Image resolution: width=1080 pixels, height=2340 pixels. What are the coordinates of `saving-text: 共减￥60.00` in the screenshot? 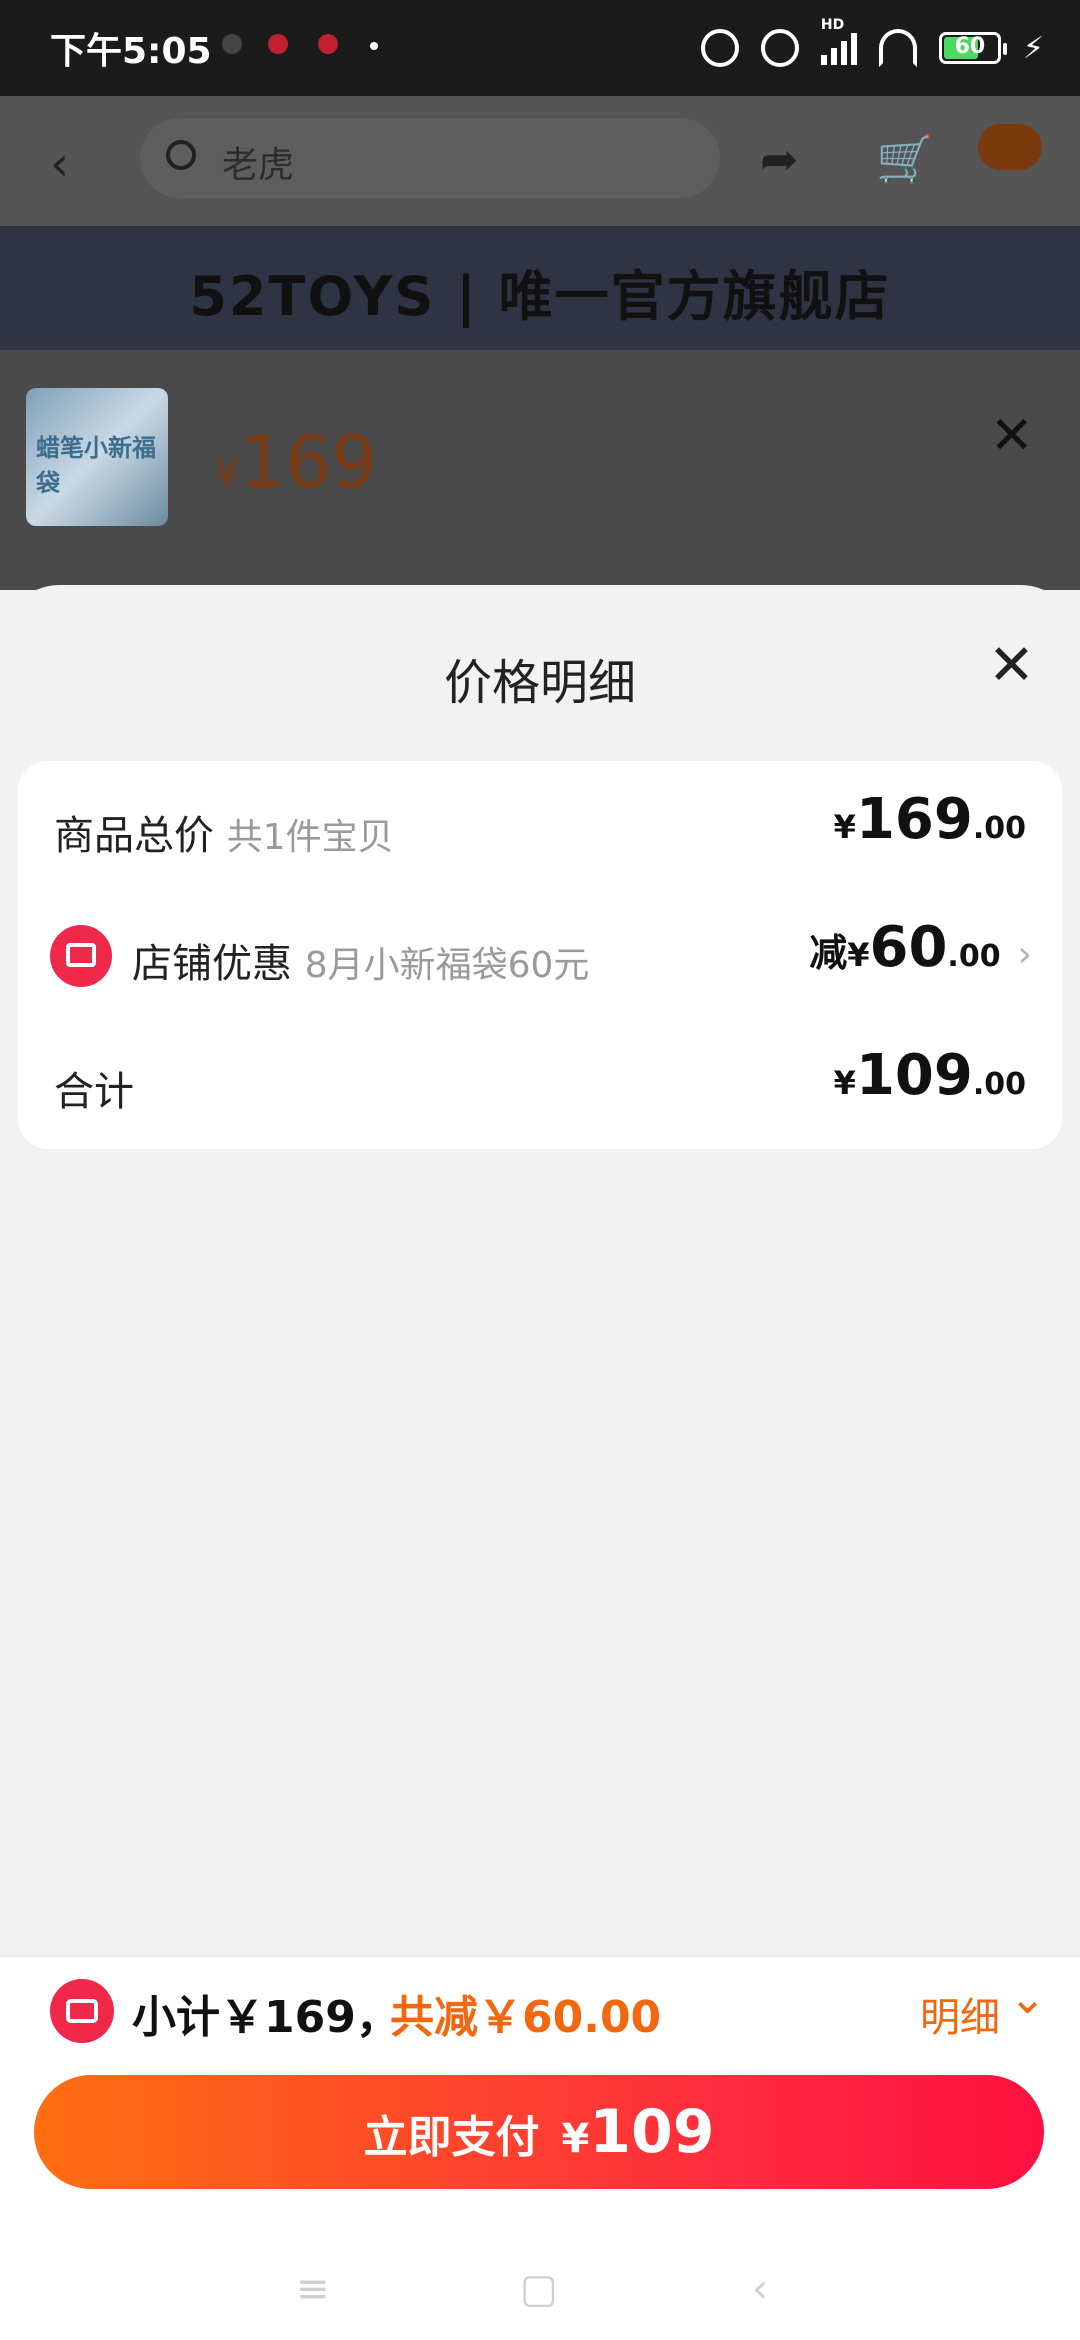 It's located at (526, 2017).